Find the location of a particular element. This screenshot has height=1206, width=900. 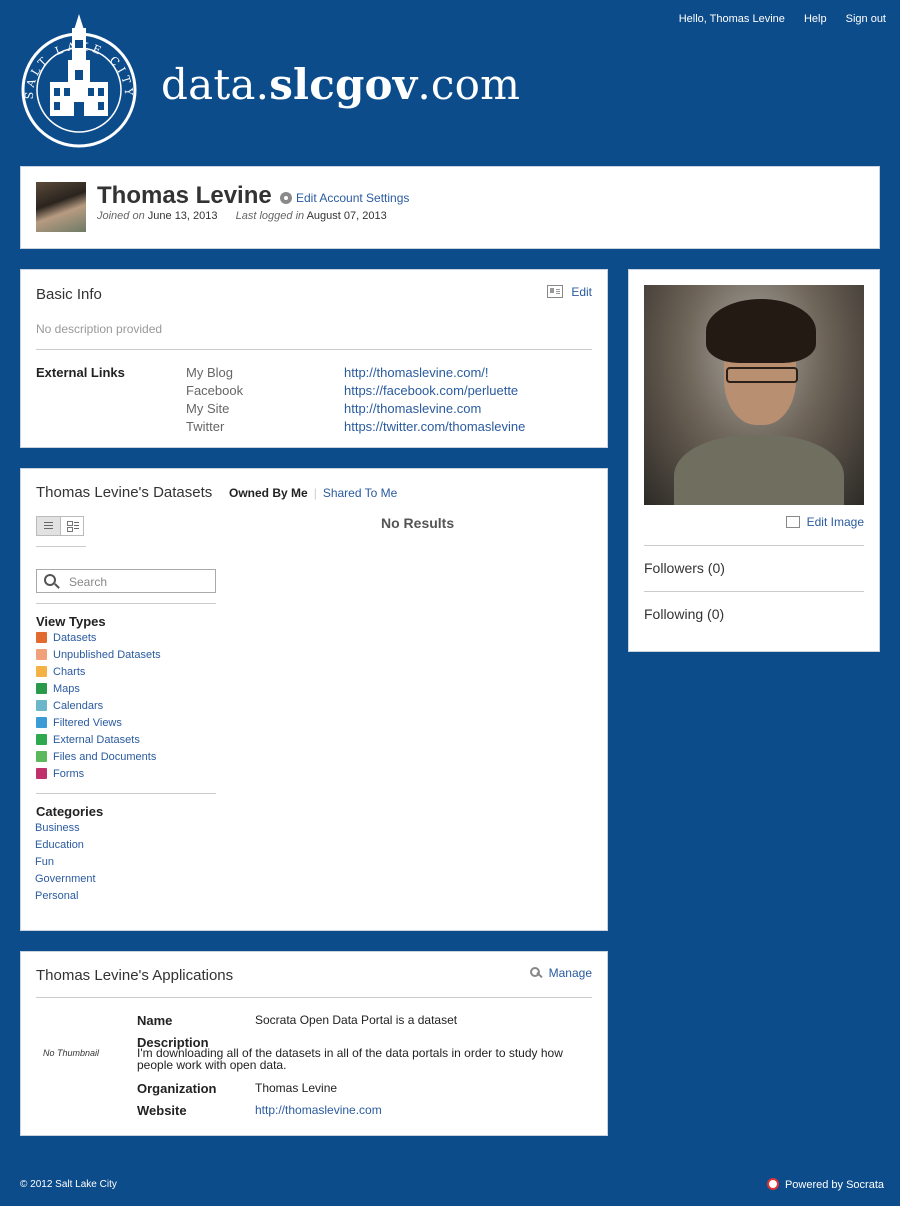

edit-image-link: Edit Image is located at coordinates (824, 522).